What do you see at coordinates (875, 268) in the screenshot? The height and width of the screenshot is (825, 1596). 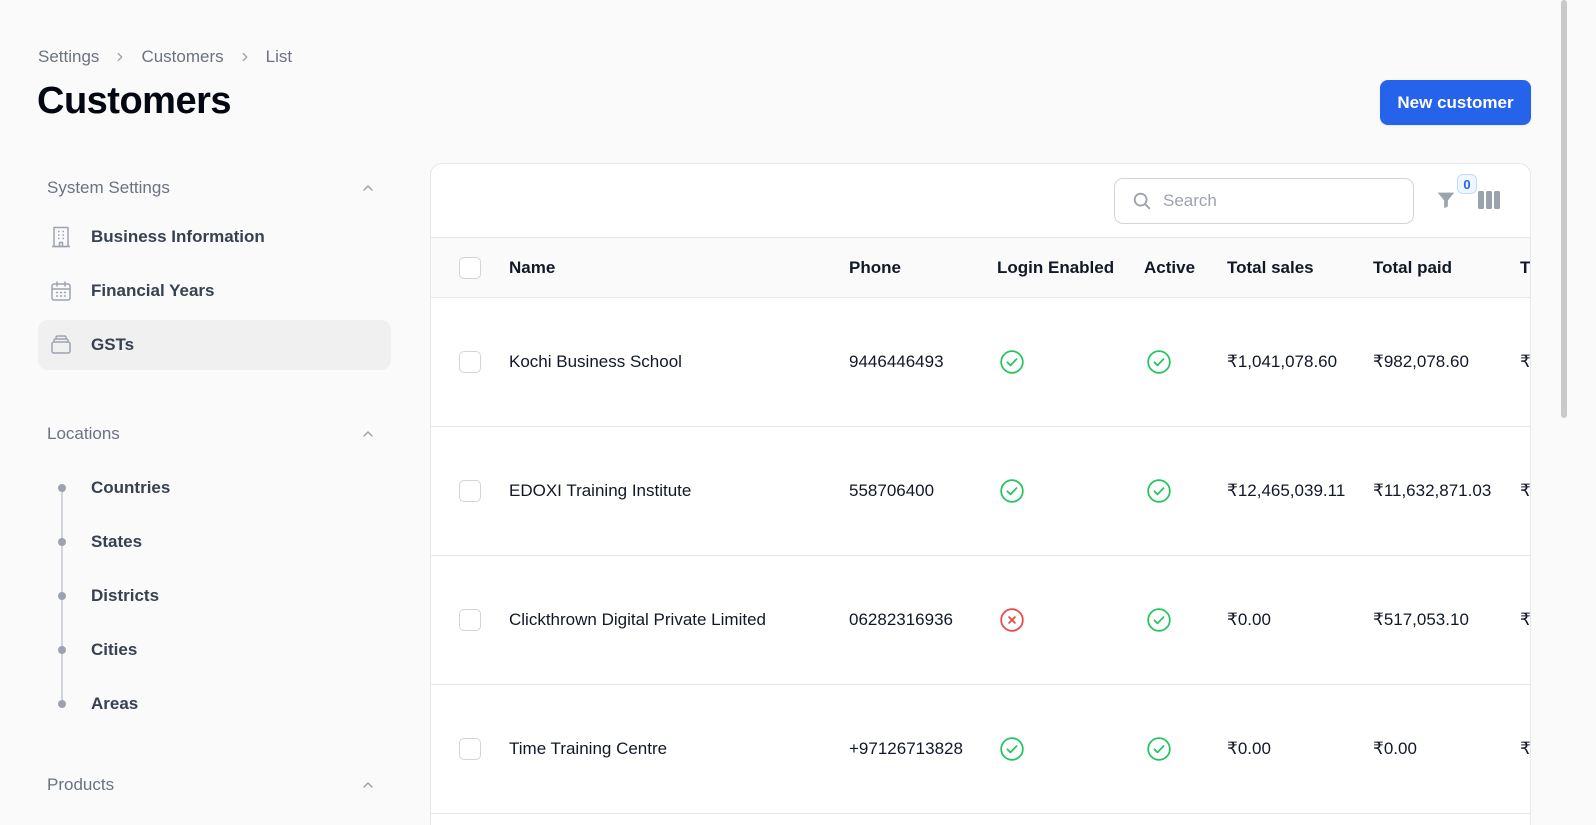 I see `column-header-phone: Phone` at bounding box center [875, 268].